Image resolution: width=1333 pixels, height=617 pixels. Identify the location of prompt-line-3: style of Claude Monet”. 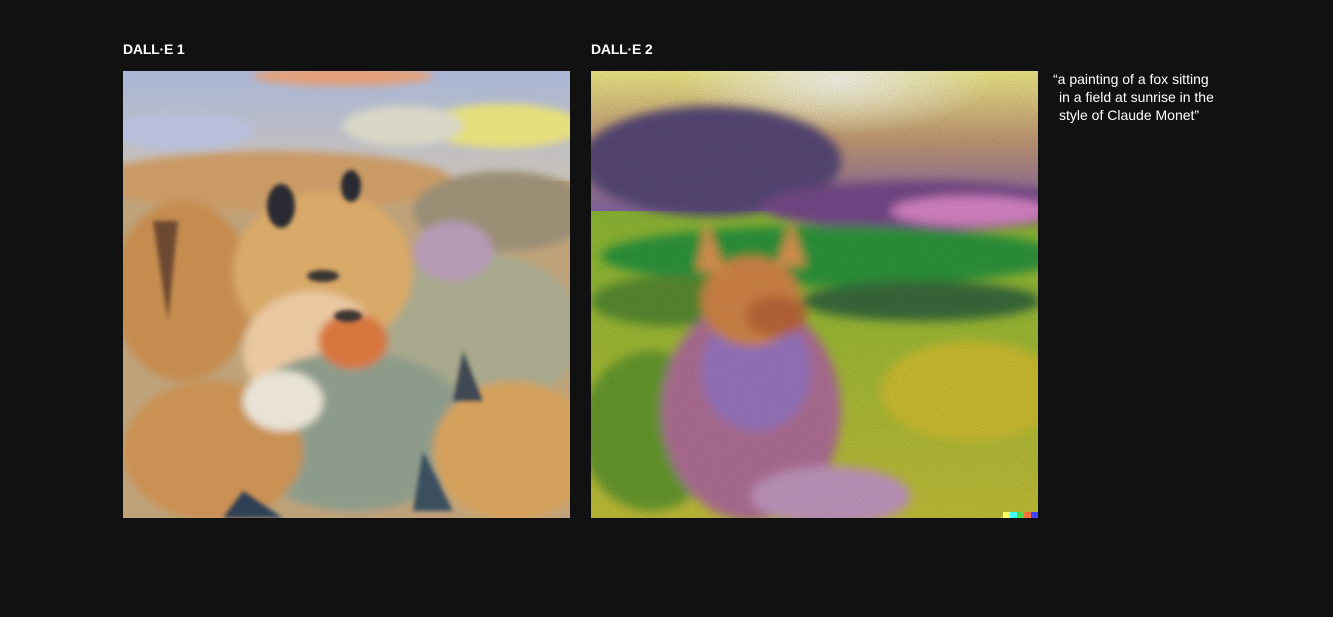
(1129, 115).